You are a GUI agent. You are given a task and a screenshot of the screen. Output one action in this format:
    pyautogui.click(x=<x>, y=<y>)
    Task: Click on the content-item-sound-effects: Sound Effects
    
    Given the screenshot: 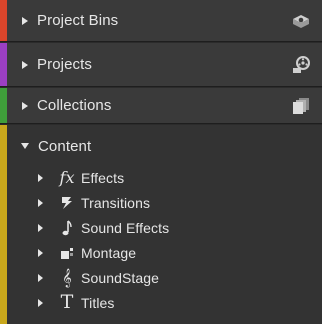 What is the action you would take?
    pyautogui.click(x=161, y=227)
    